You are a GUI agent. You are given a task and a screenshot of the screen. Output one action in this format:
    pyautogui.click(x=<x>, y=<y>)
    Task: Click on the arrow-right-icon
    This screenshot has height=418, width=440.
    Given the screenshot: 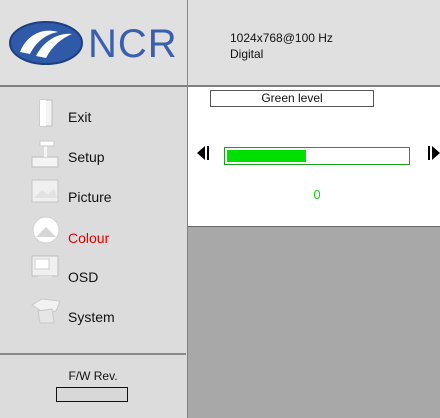 What is the action you would take?
    pyautogui.click(x=434, y=153)
    